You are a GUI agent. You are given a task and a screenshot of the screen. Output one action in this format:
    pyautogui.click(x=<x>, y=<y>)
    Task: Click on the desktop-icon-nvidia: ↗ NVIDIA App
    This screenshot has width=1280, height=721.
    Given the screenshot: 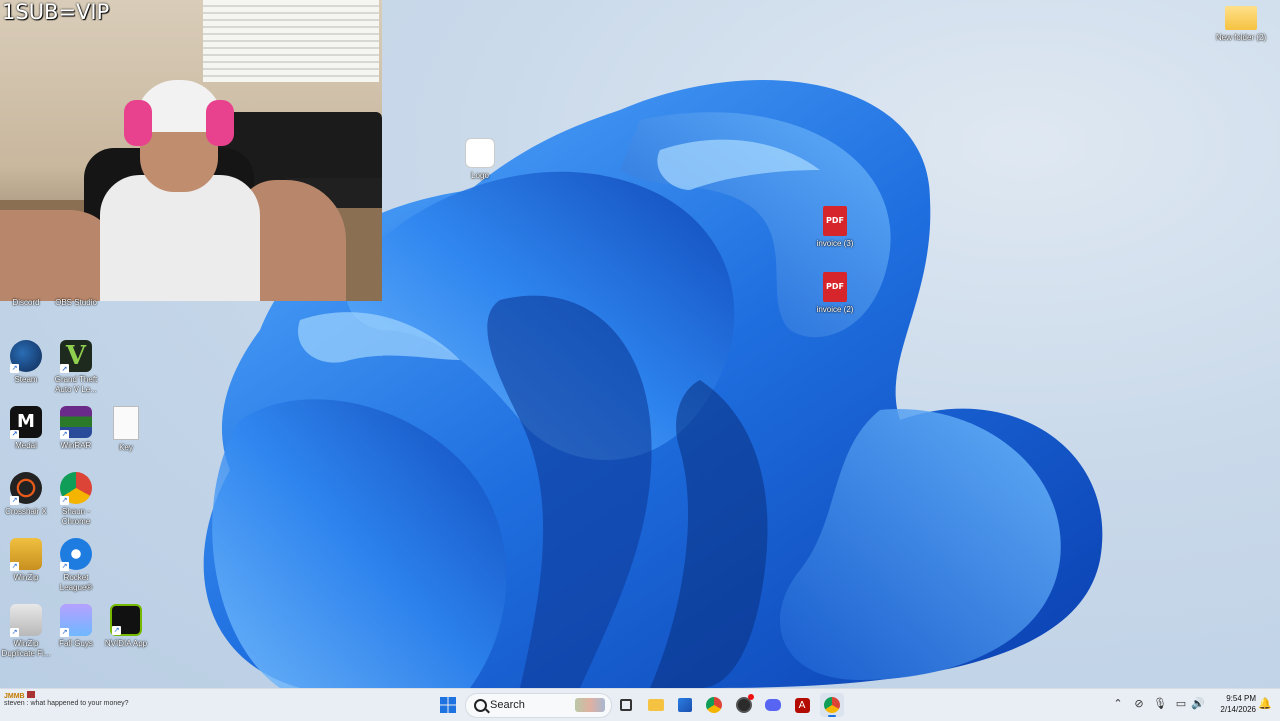 What is the action you would take?
    pyautogui.click(x=126, y=626)
    